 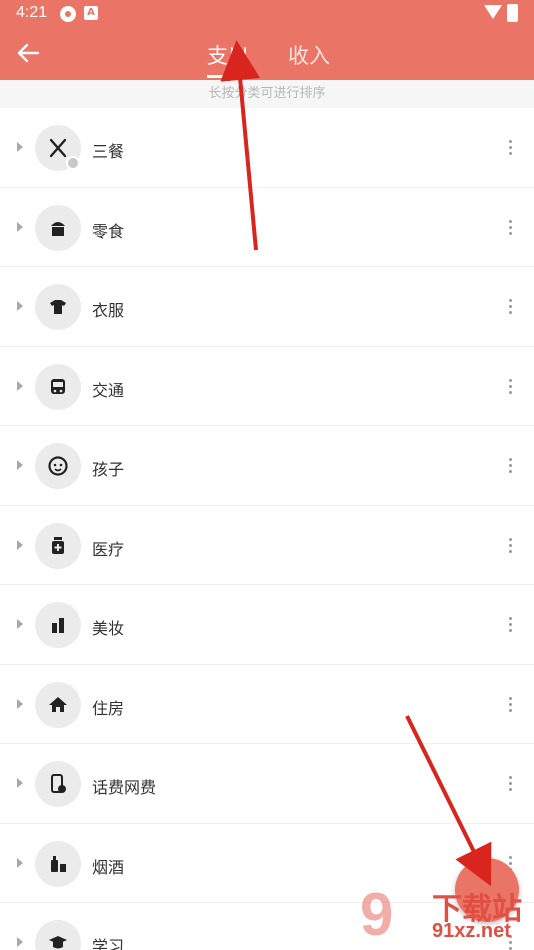 I want to click on category-row: 美妆, so click(x=267, y=625).